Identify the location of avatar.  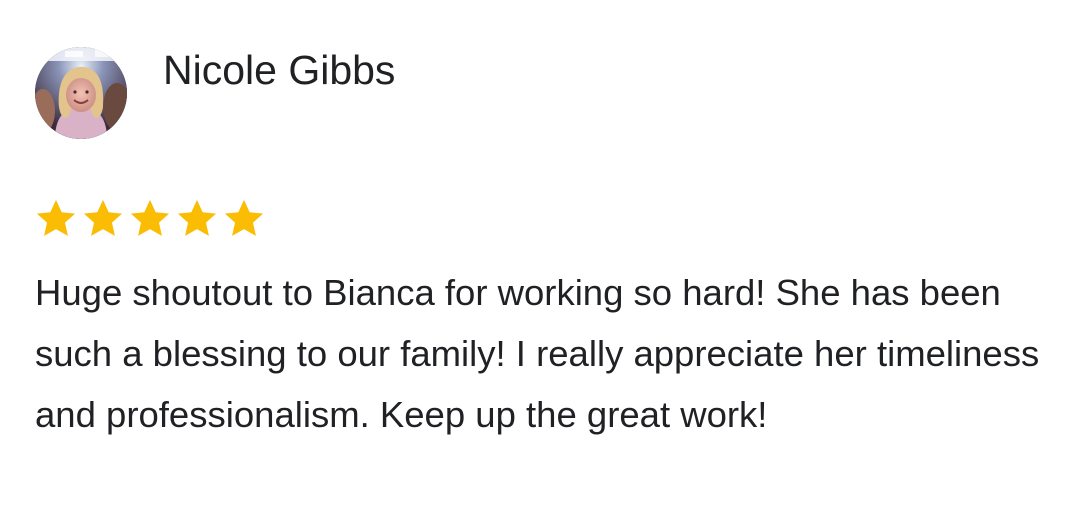
(81, 93).